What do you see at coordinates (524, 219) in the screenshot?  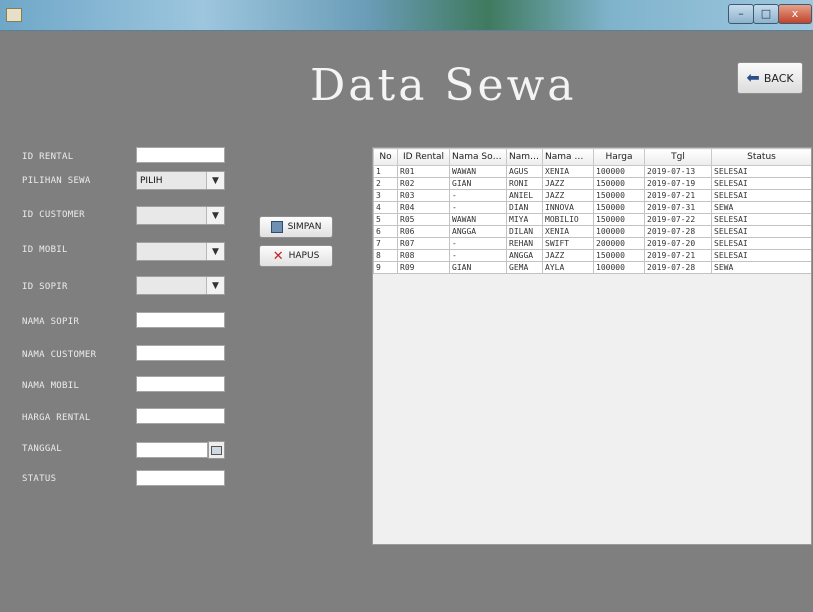 I see `table-cell: MIYA` at bounding box center [524, 219].